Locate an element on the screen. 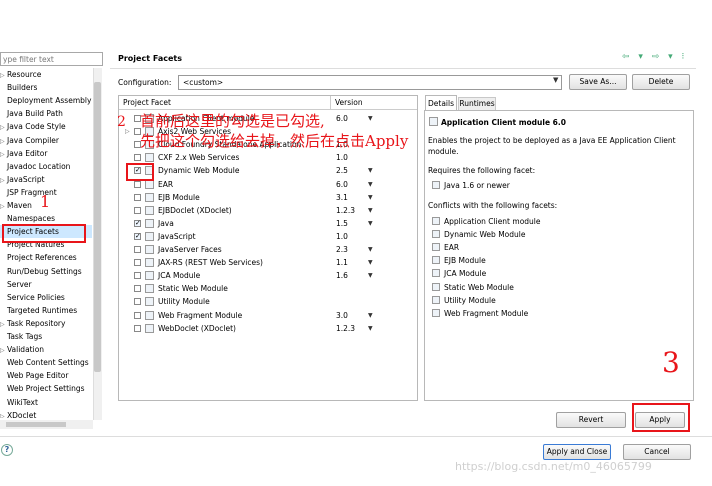  tree-item: WikiText is located at coordinates (46, 402).